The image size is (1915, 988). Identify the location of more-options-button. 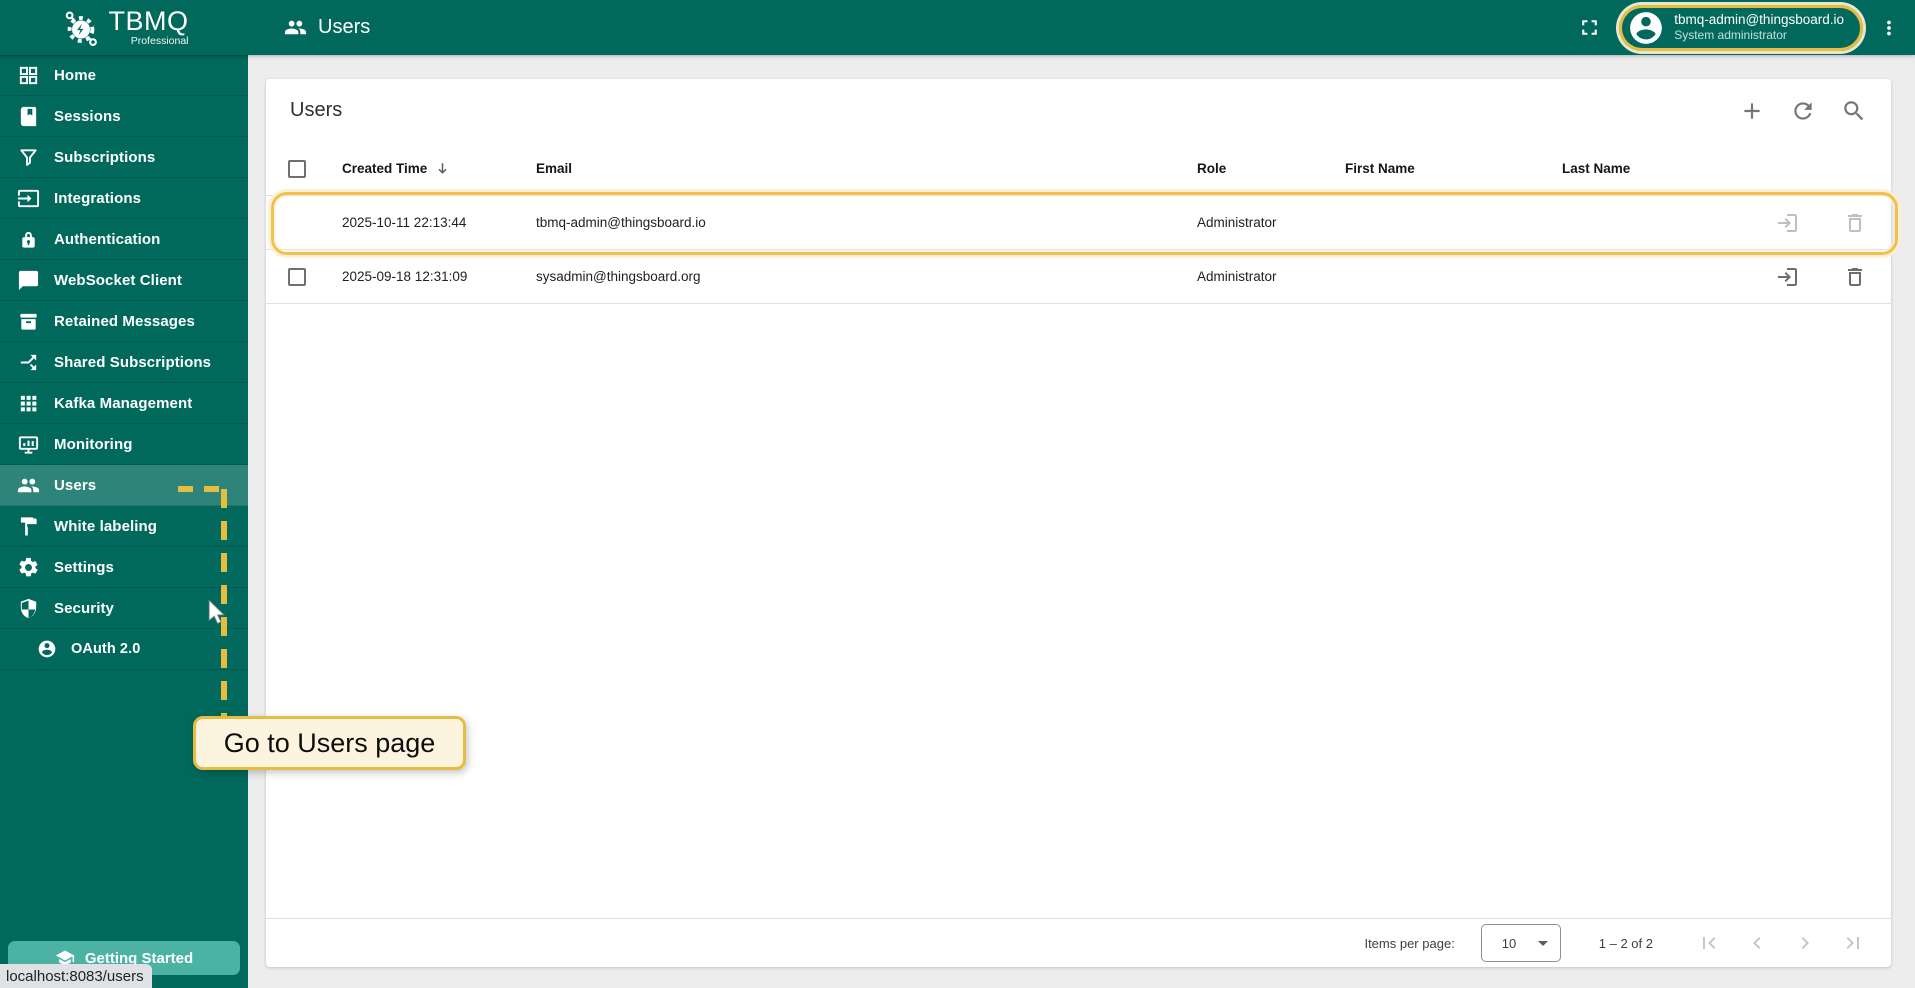
(1889, 28).